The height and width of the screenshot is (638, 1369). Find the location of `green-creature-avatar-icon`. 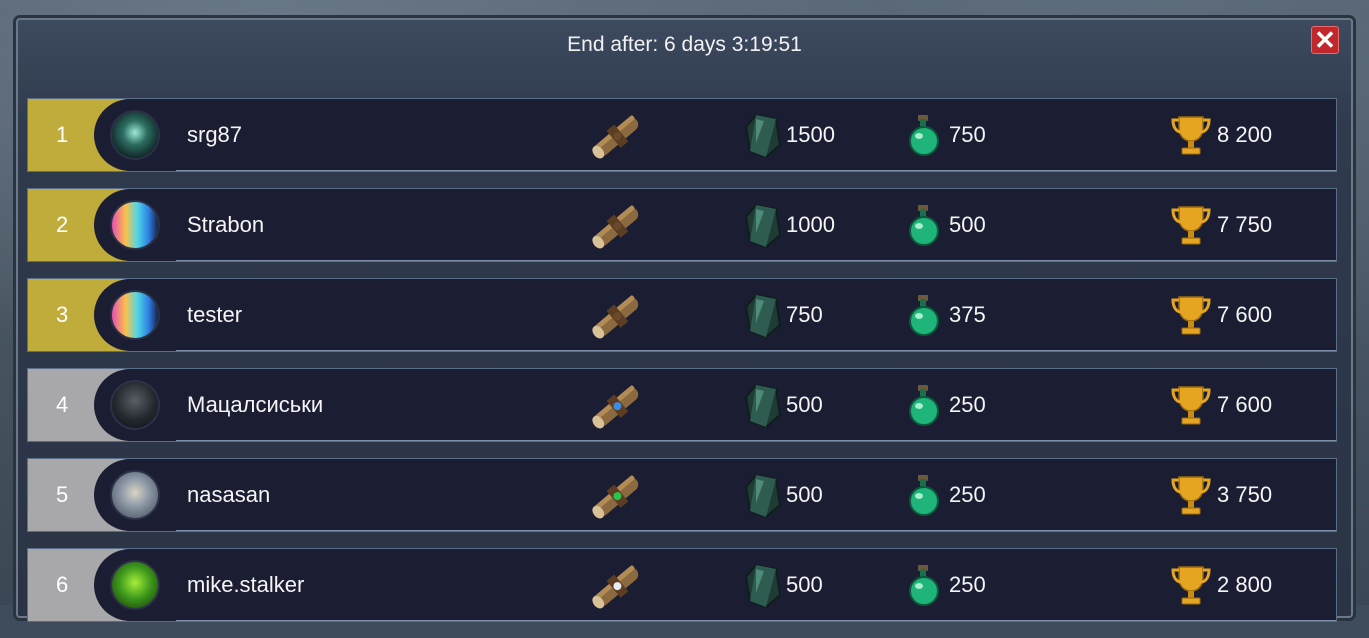

green-creature-avatar-icon is located at coordinates (135, 585).